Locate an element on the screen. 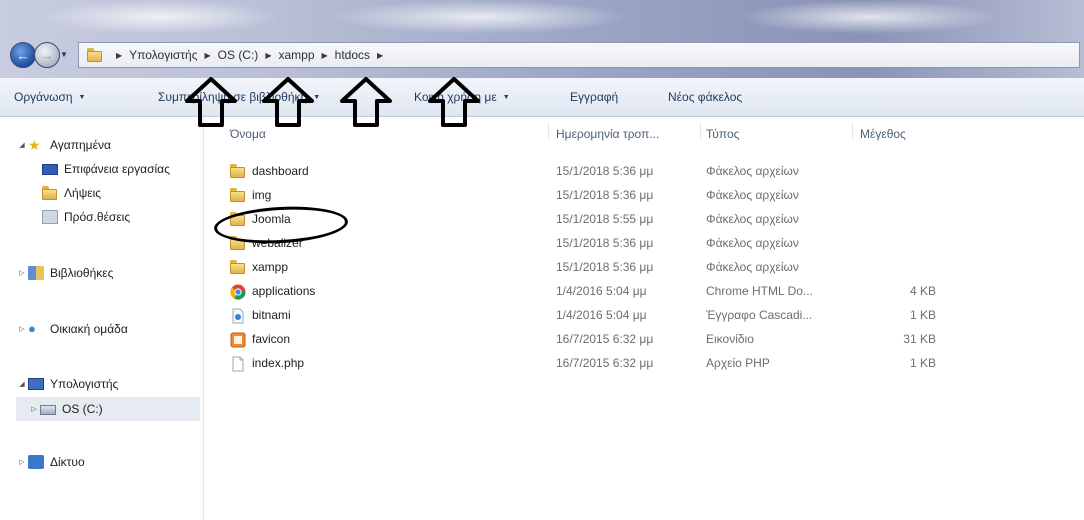 The image size is (1084, 520). file-name: applications is located at coordinates (284, 291).